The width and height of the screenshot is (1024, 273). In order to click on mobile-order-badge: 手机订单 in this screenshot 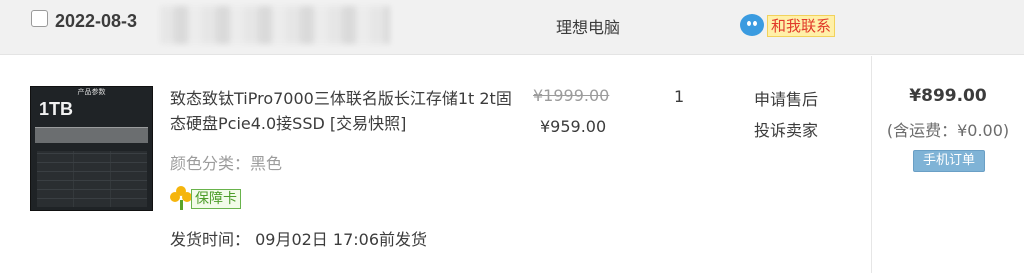, I will do `click(949, 161)`.